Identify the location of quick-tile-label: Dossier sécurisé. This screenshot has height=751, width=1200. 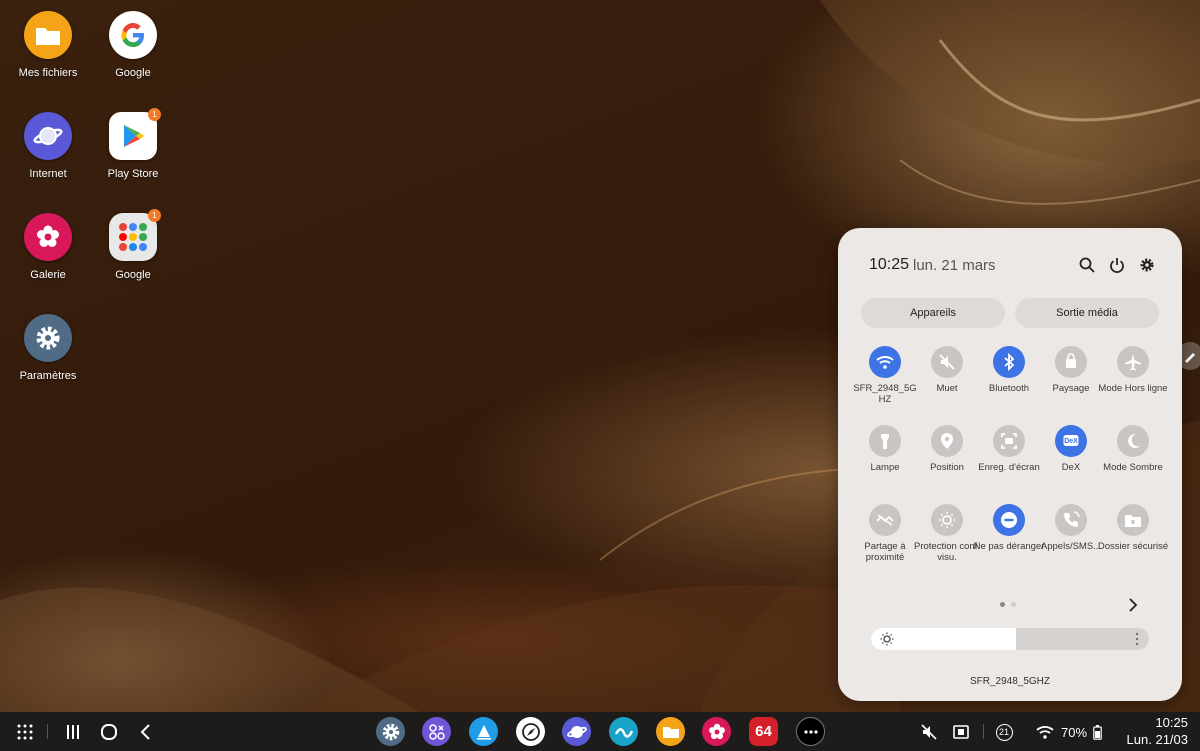
(1133, 546).